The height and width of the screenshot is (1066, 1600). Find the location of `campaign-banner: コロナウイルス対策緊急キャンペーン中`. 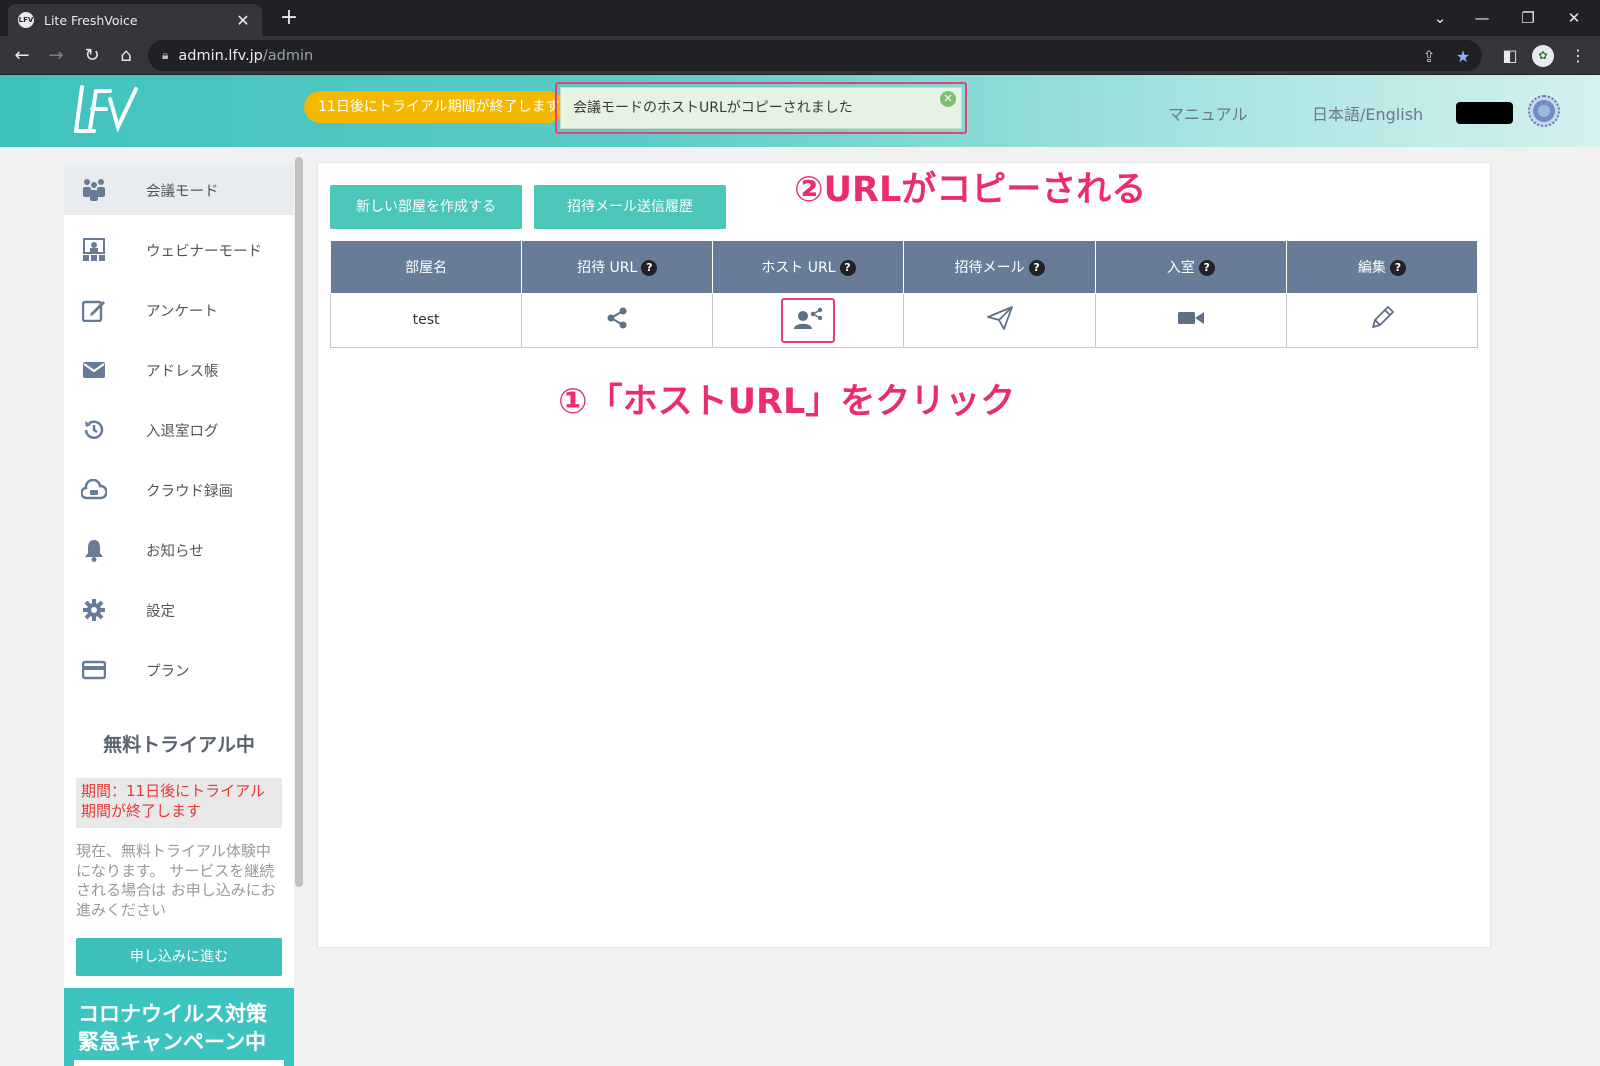

campaign-banner: コロナウイルス対策緊急キャンペーン中 is located at coordinates (179, 1027).